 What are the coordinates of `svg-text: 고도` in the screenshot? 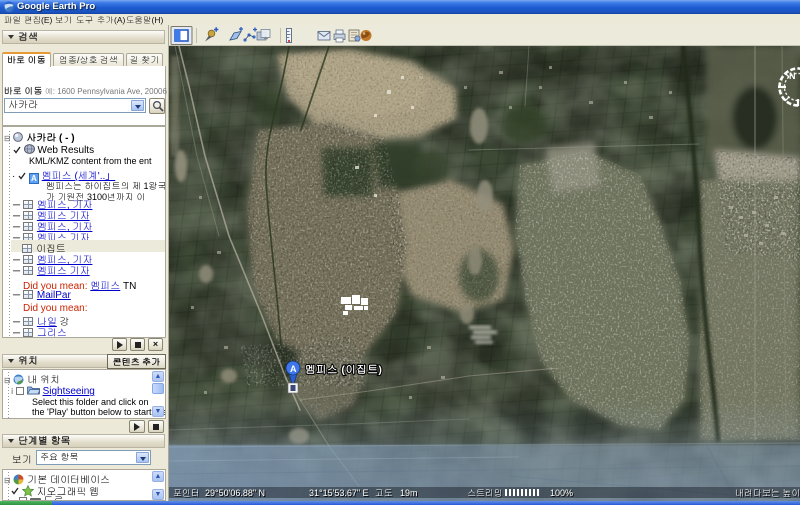 It's located at (384, 492).